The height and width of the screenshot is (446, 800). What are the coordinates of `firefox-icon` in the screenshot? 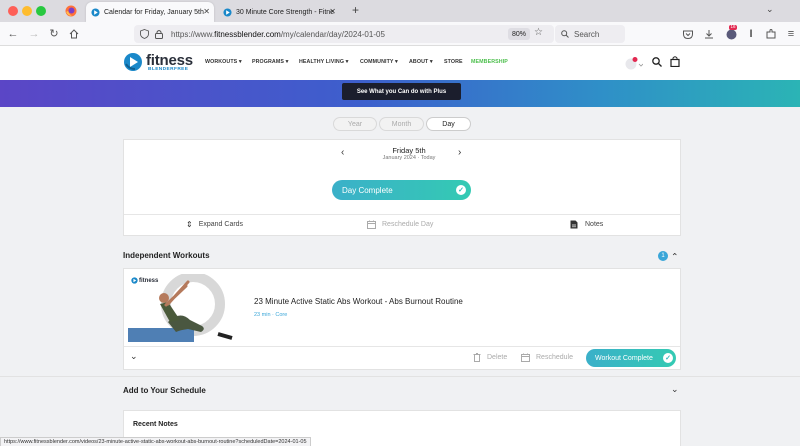 It's located at (71, 11).